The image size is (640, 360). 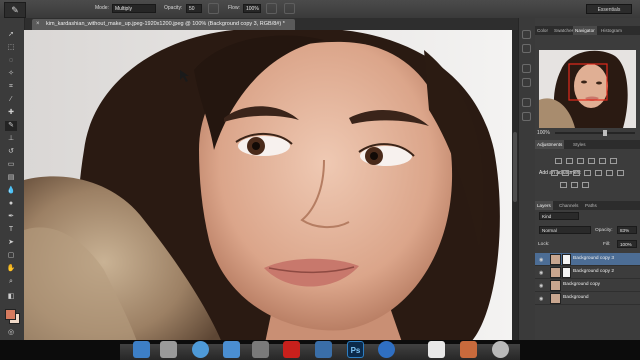 I want to click on mode-dropdown: Multiply, so click(x=134, y=8).